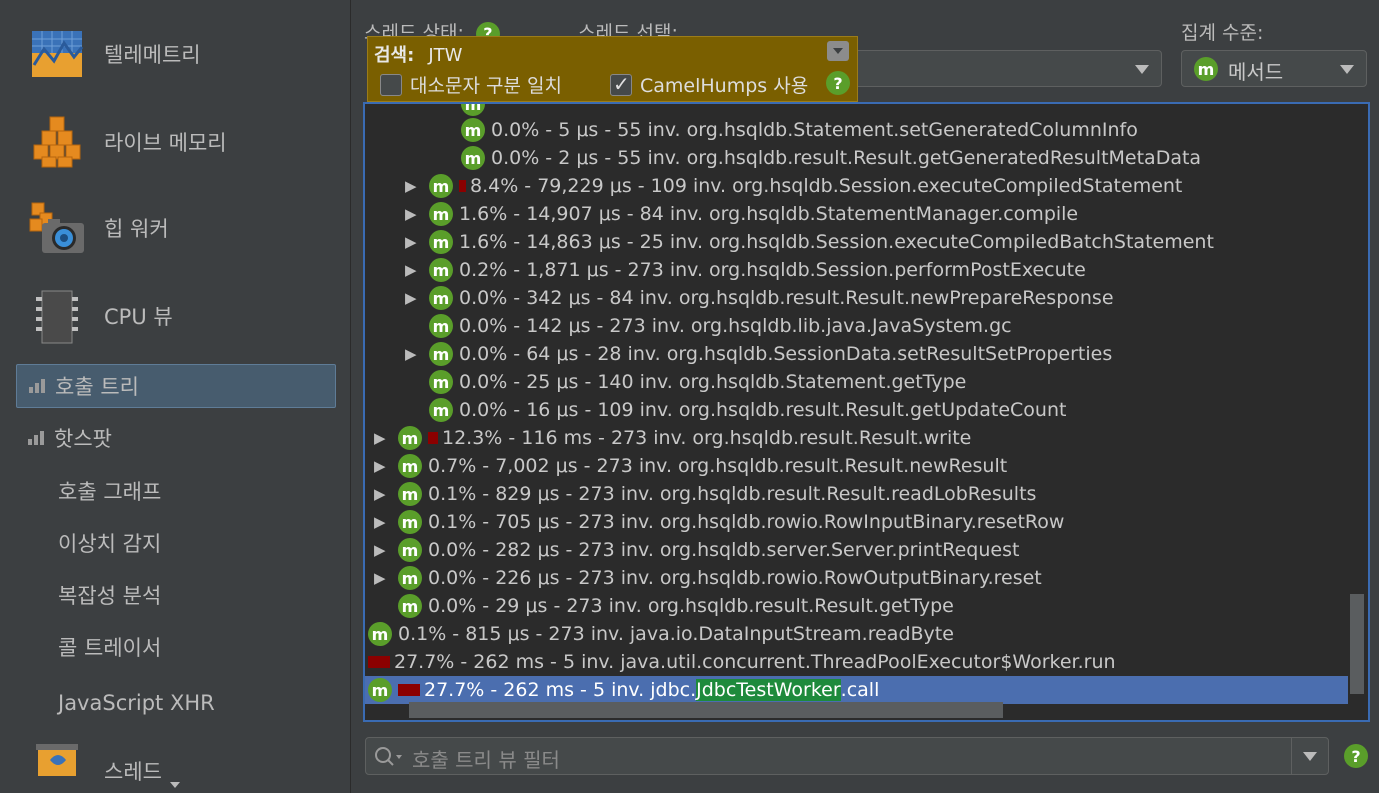 This screenshot has height=793, width=1379. Describe the element at coordinates (391, 84) in the screenshot. I see `case-sensitive-checkbox` at that location.